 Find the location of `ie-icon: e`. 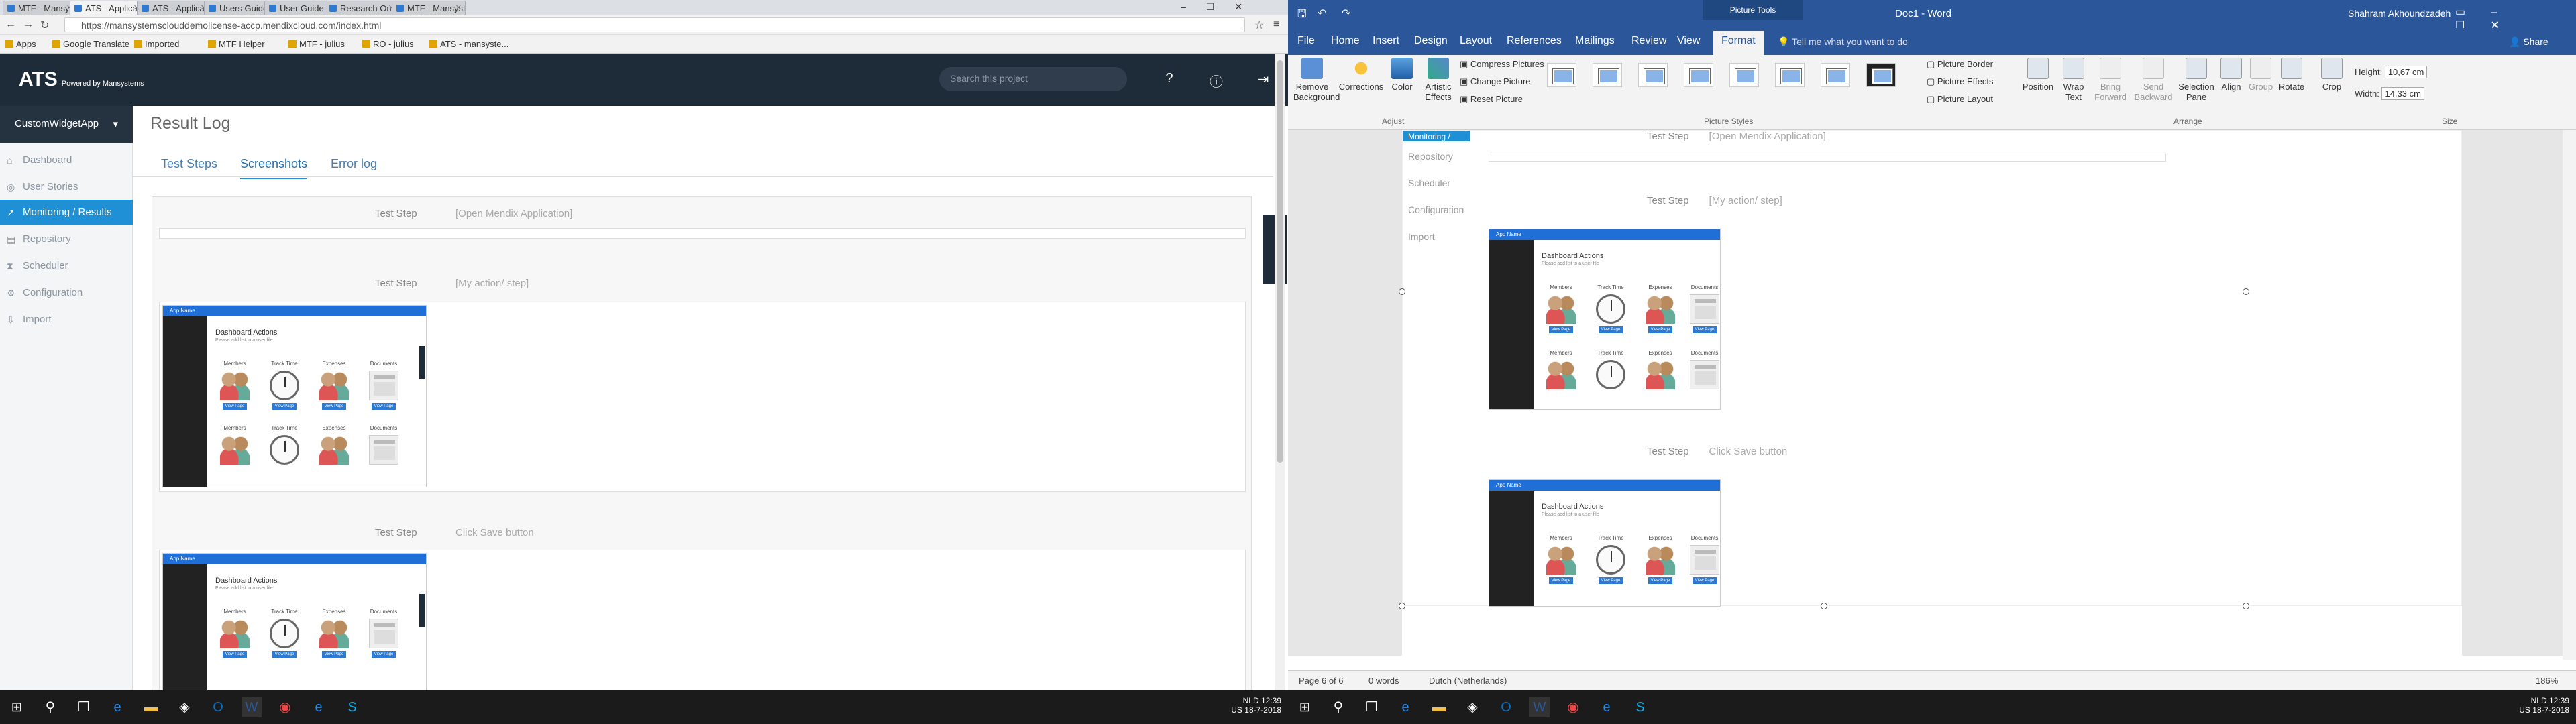

ie-icon: e is located at coordinates (319, 707).